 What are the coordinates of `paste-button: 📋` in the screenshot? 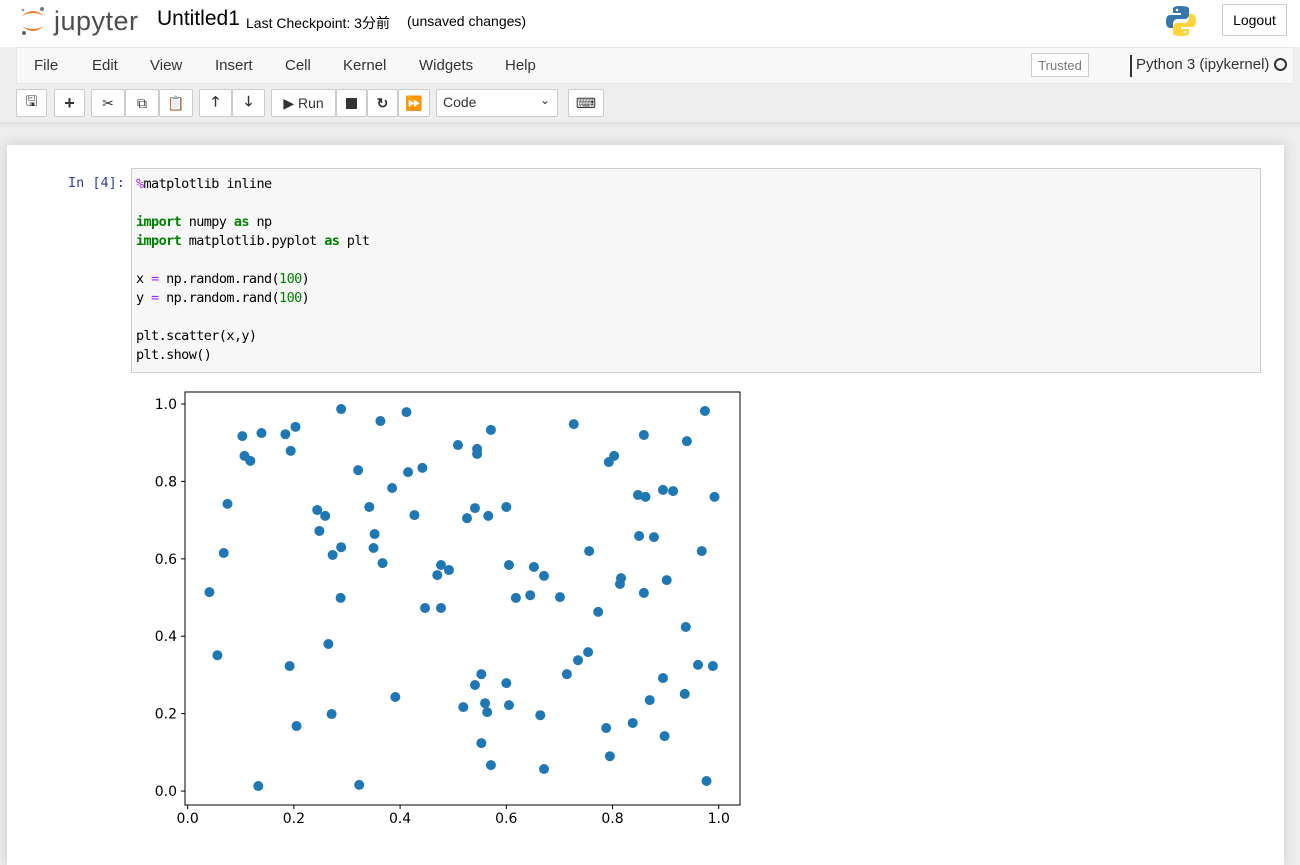 It's located at (176, 103).